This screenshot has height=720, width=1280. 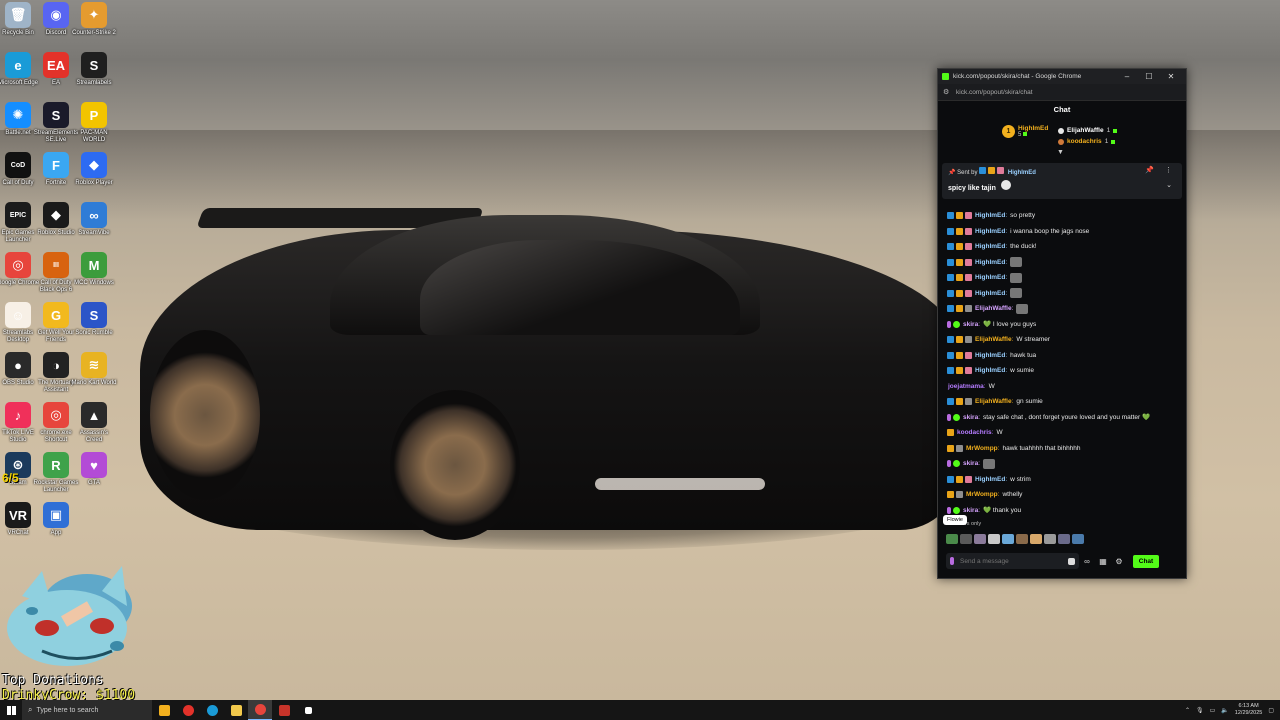 I want to click on rewards-icon: ▦, so click(x=1103, y=561).